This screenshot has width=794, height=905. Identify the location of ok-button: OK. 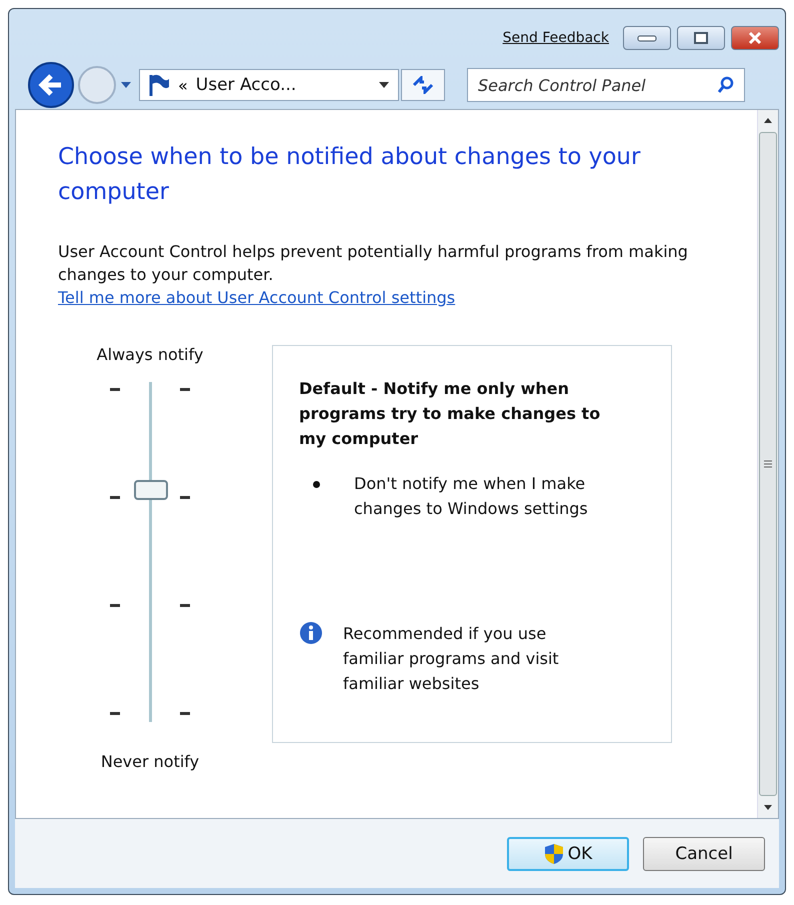
(568, 853).